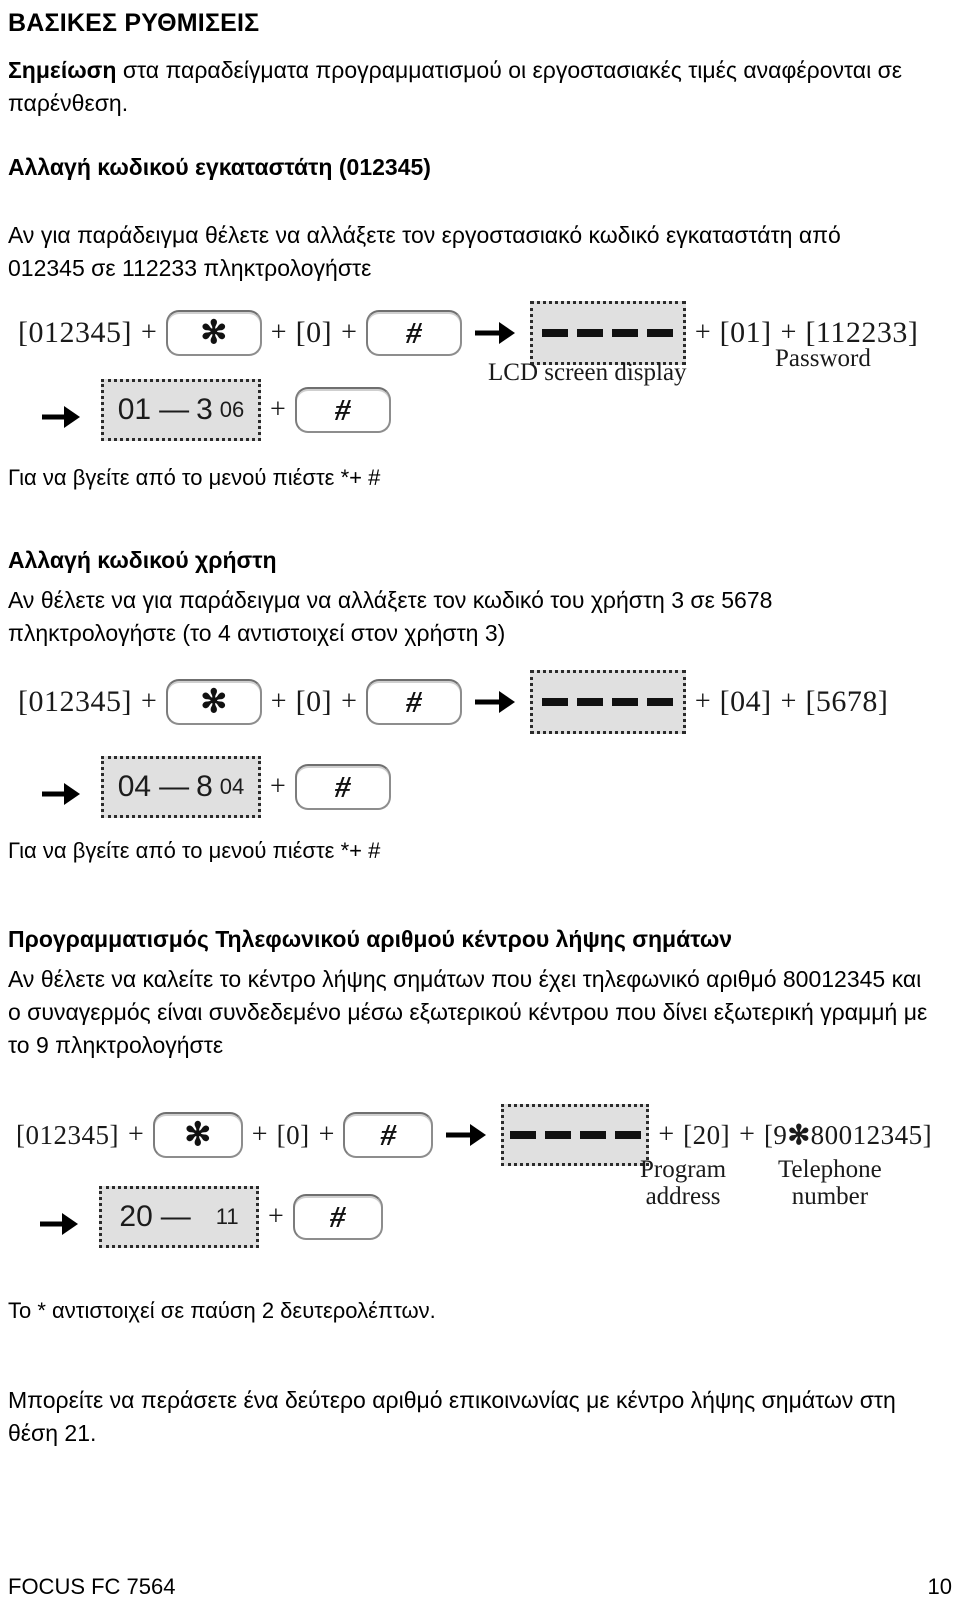 This screenshot has width=960, height=1618. Describe the element at coordinates (67, 1134) in the screenshot. I see `installer-code-value: [012345]` at that location.